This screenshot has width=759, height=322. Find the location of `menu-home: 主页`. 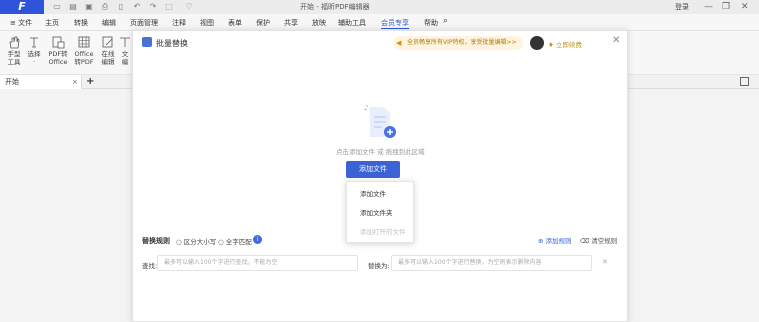

menu-home: 主页 is located at coordinates (52, 23).